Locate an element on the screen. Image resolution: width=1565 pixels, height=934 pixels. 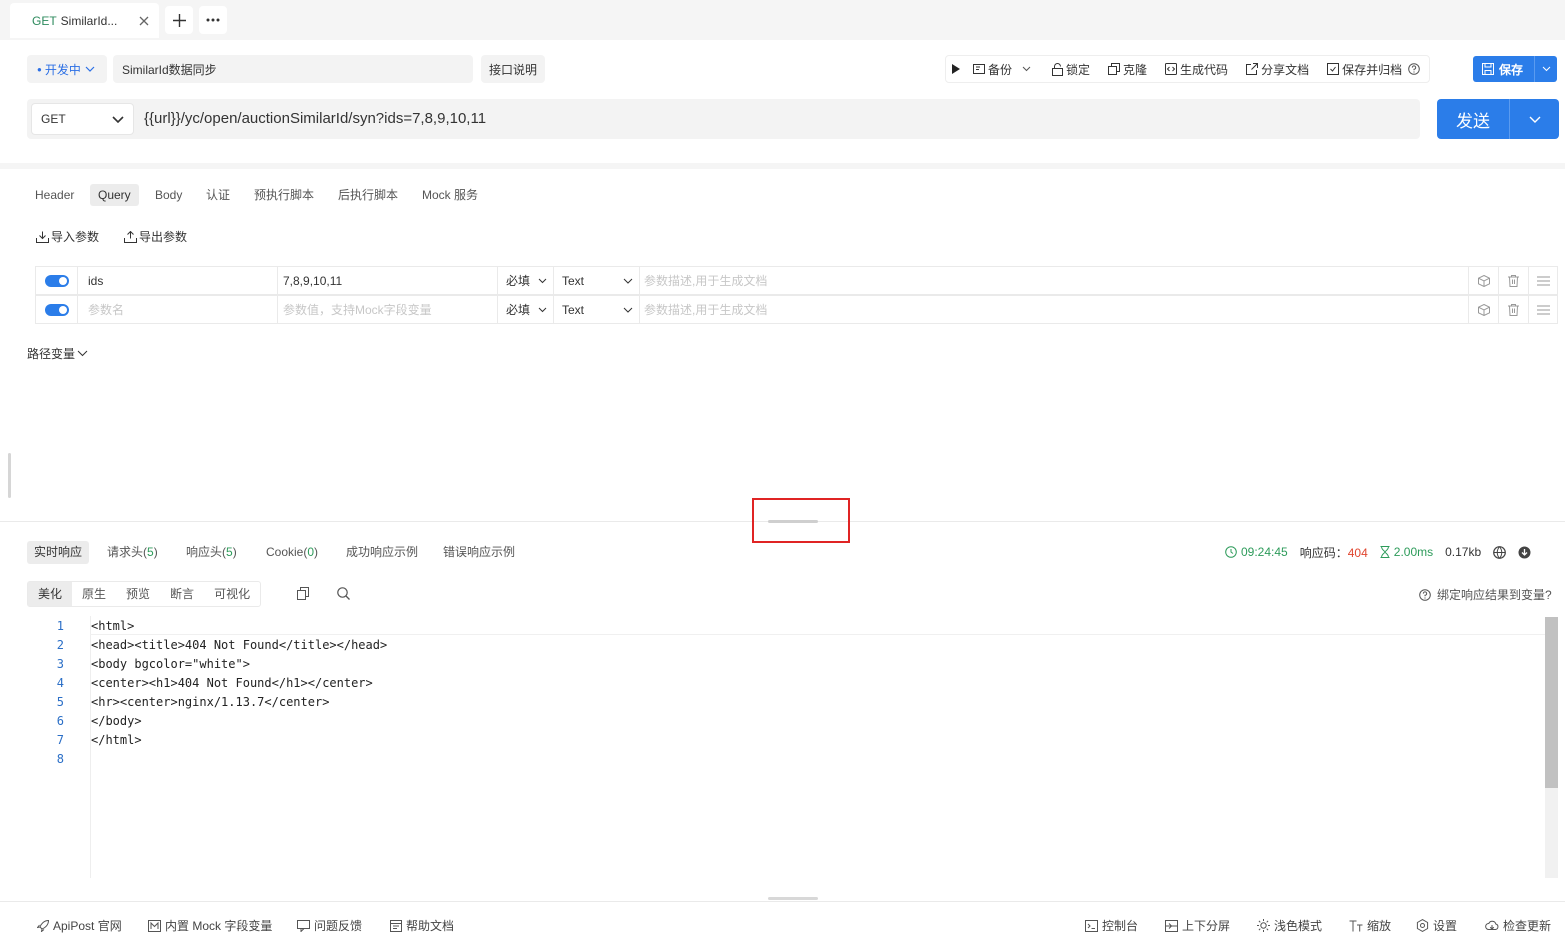
tab-success-example: 成功响应示例 is located at coordinates (382, 552).